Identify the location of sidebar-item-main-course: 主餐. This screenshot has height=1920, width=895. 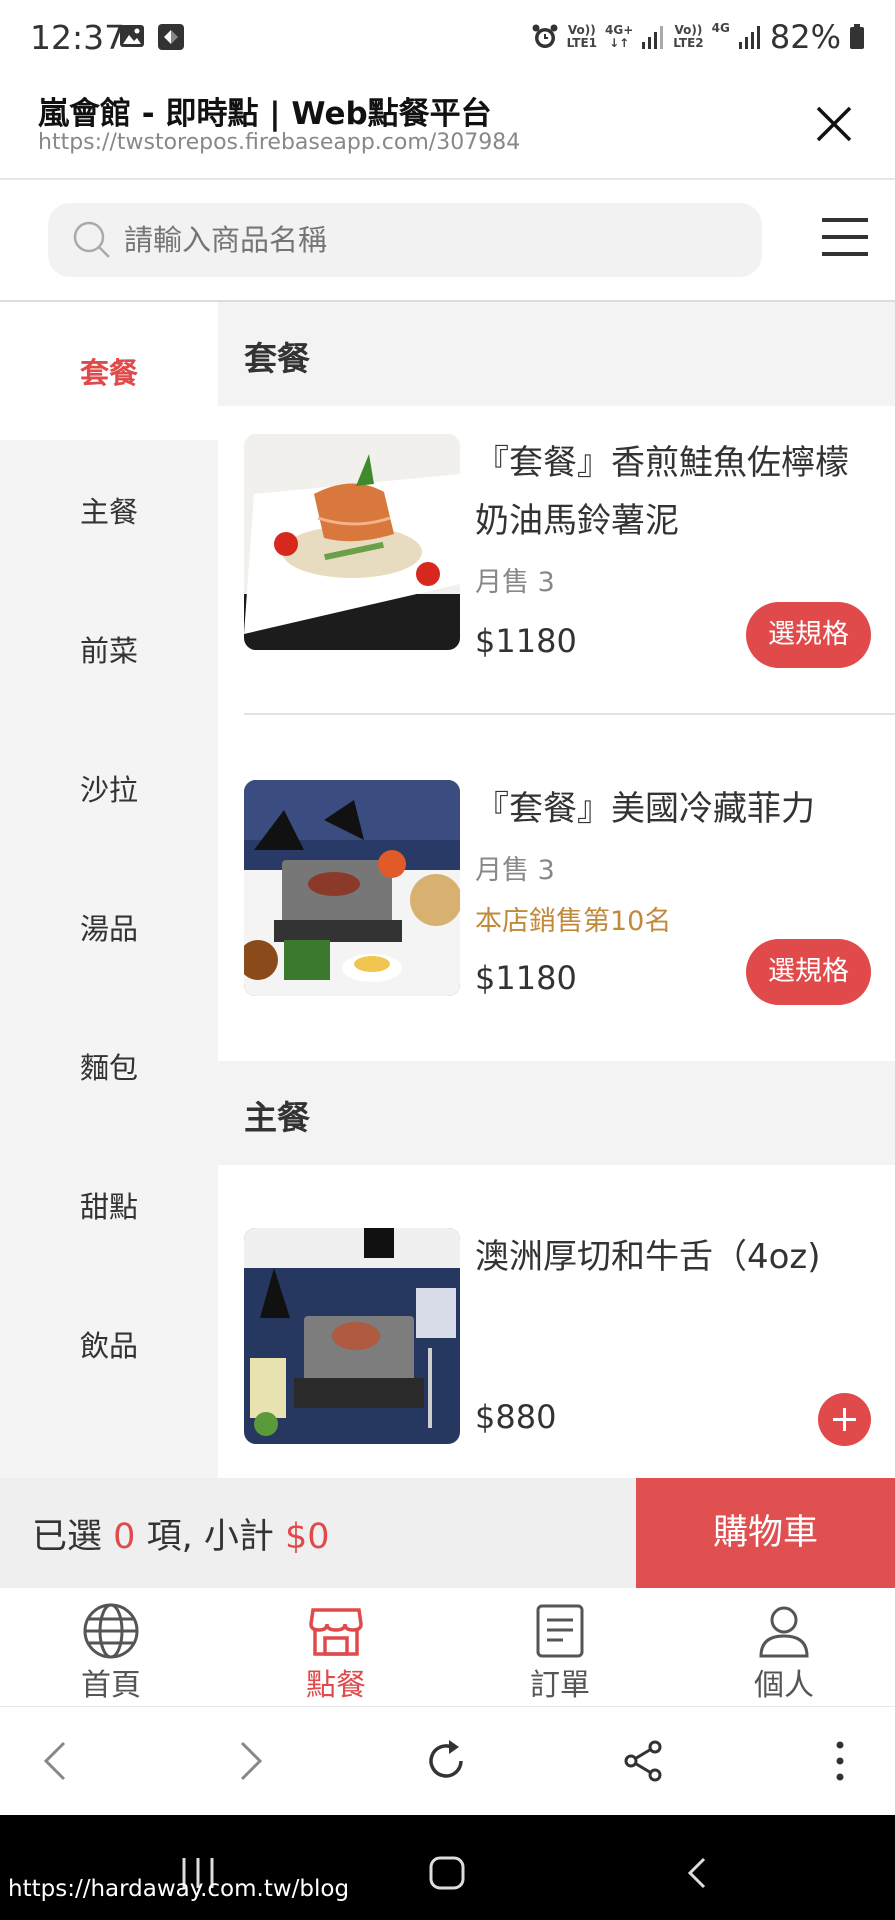
(109, 510).